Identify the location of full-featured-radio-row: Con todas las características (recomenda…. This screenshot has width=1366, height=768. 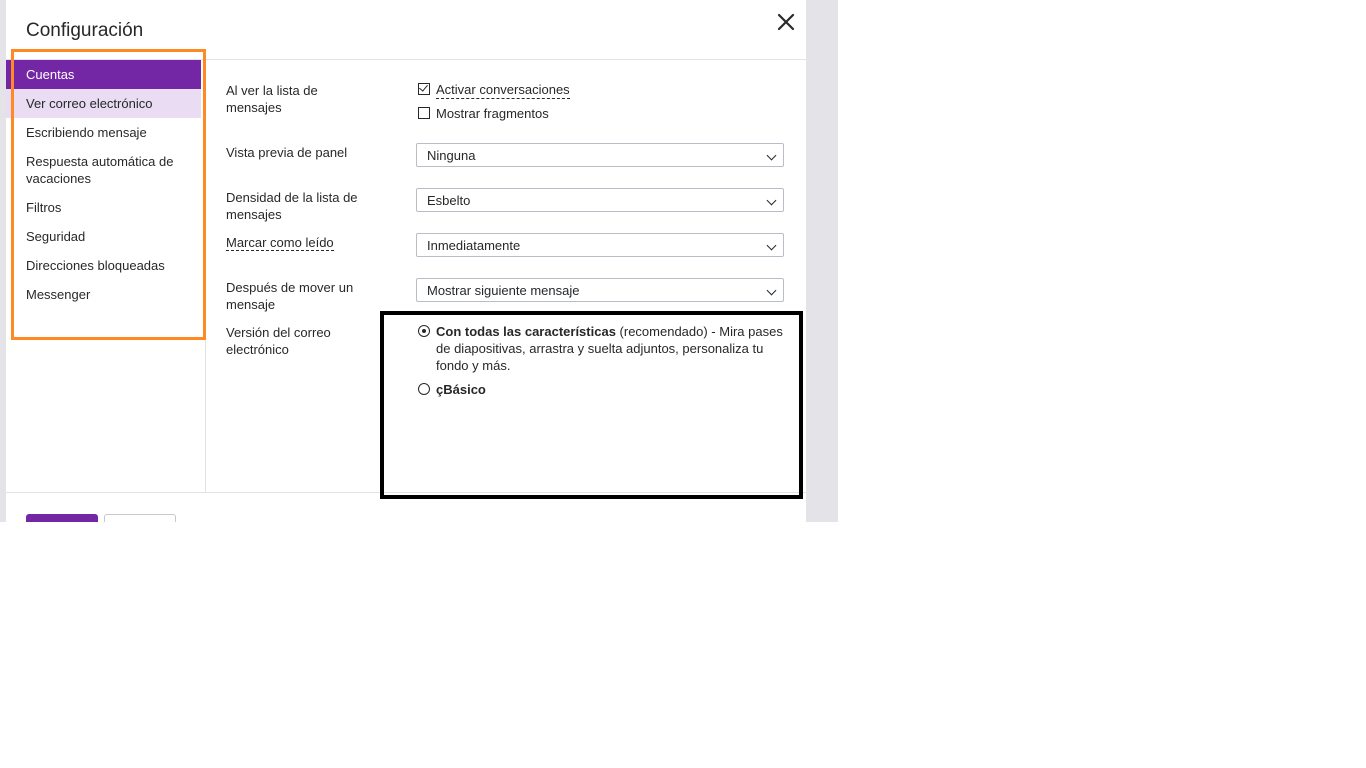
(600, 348).